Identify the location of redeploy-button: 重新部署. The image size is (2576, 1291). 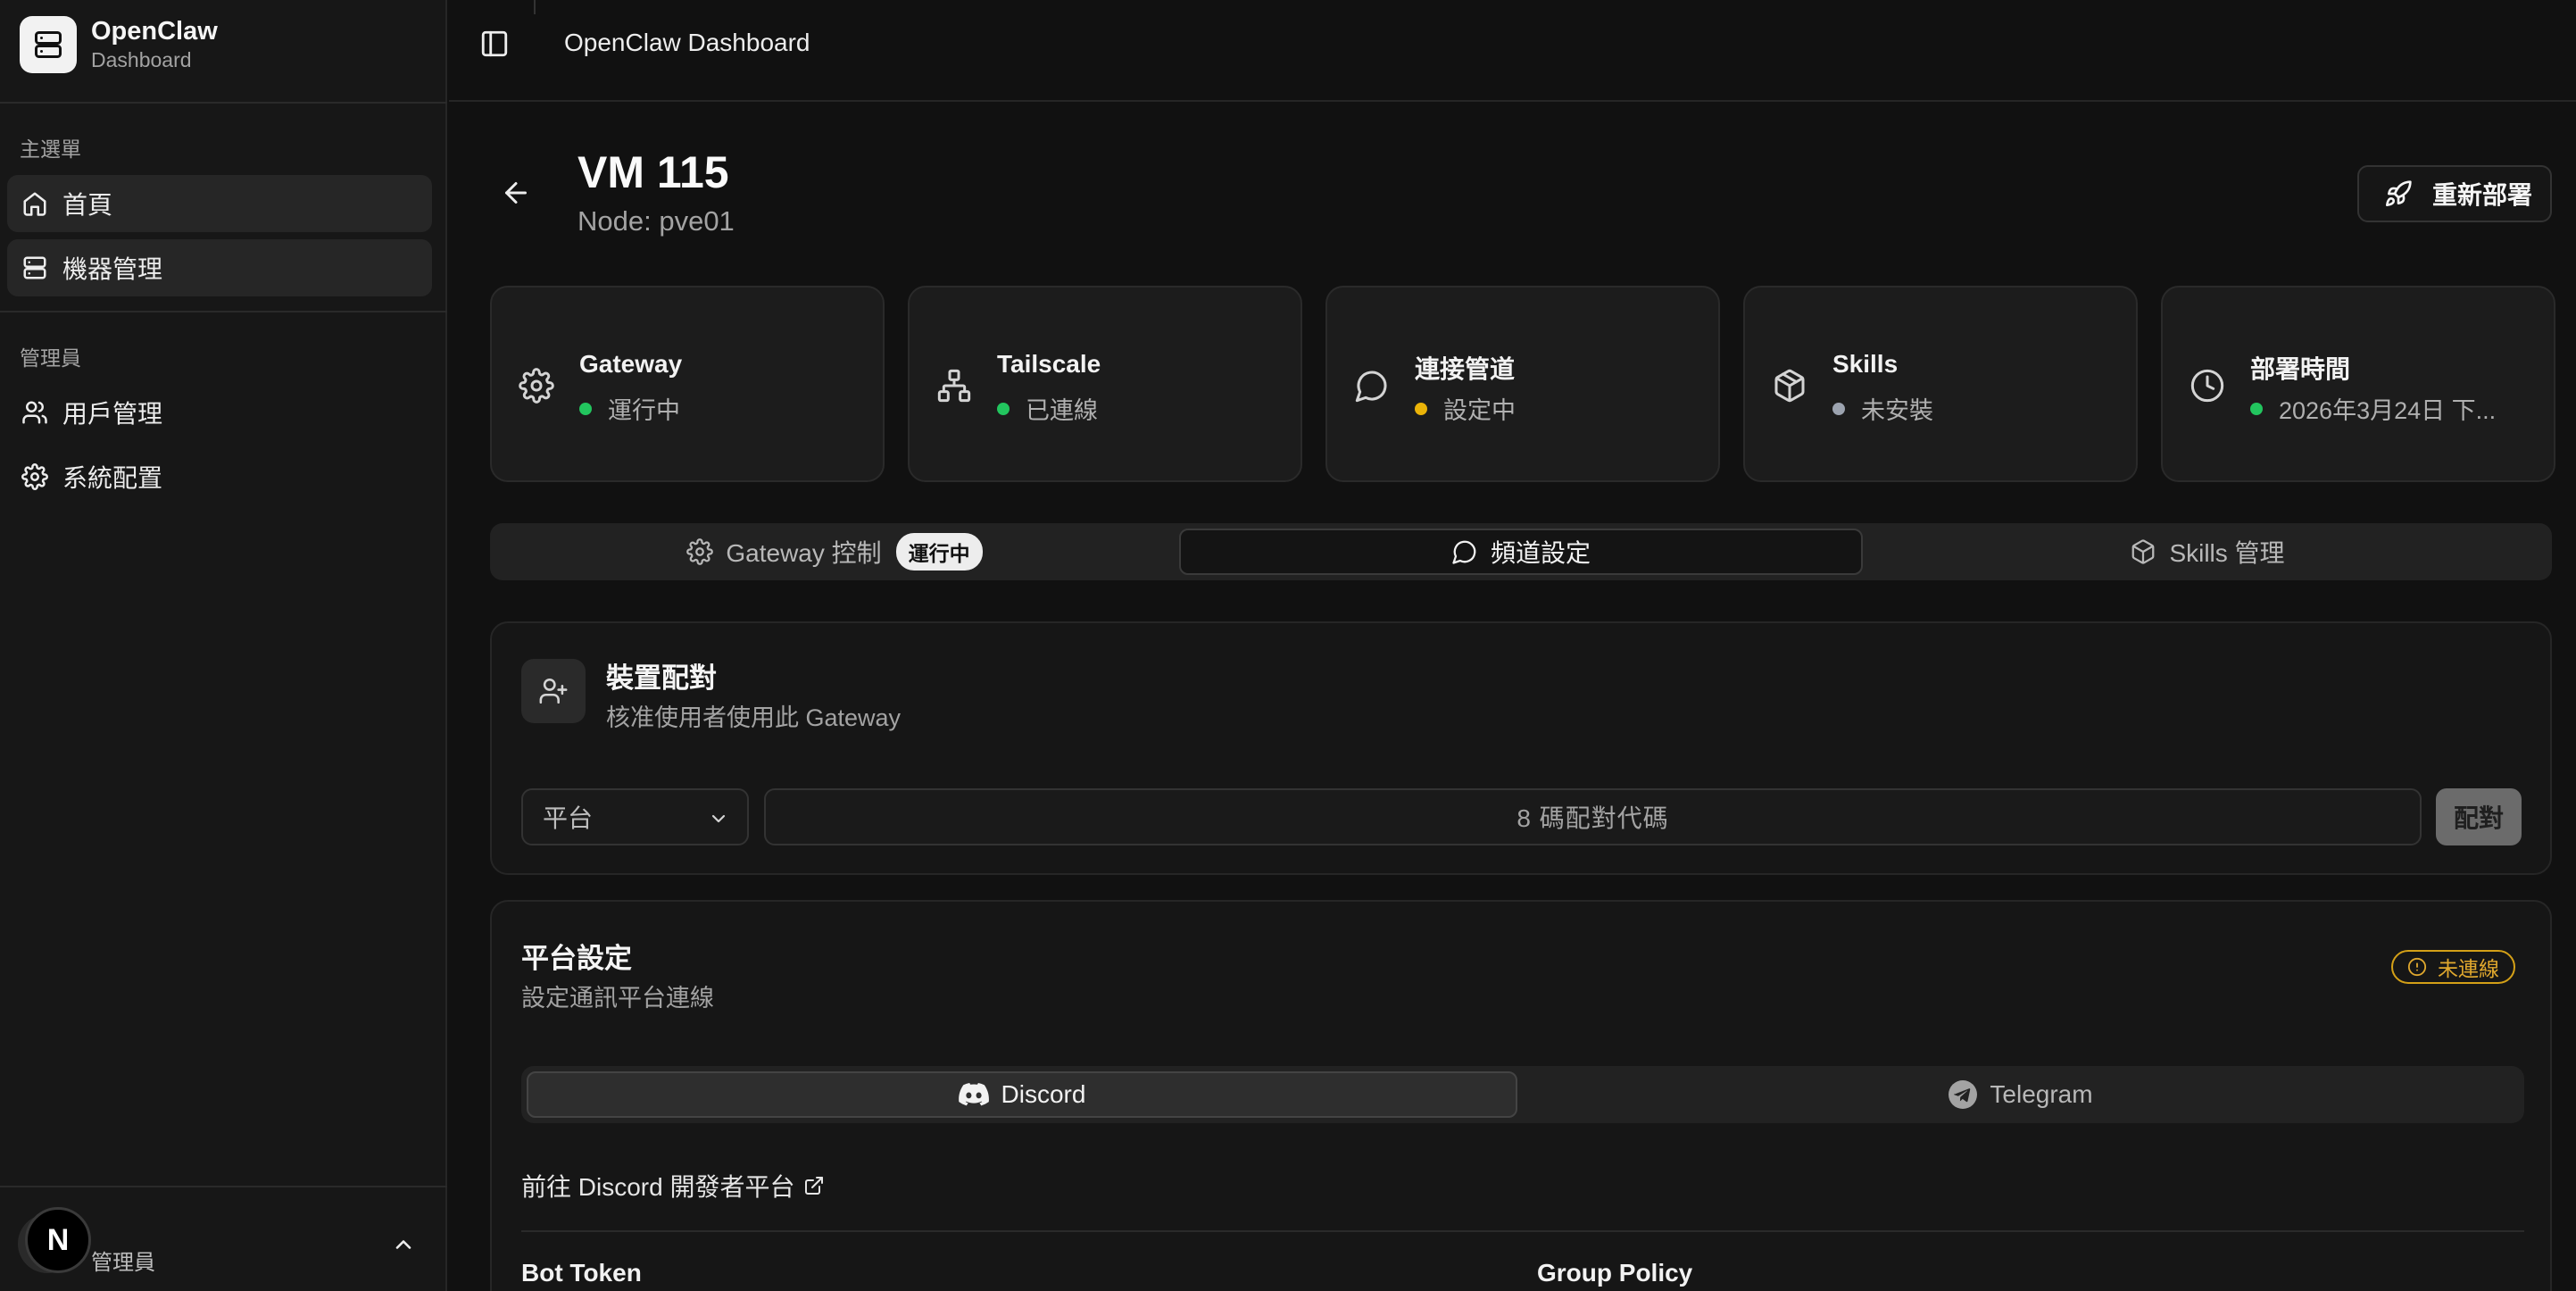
(2454, 193).